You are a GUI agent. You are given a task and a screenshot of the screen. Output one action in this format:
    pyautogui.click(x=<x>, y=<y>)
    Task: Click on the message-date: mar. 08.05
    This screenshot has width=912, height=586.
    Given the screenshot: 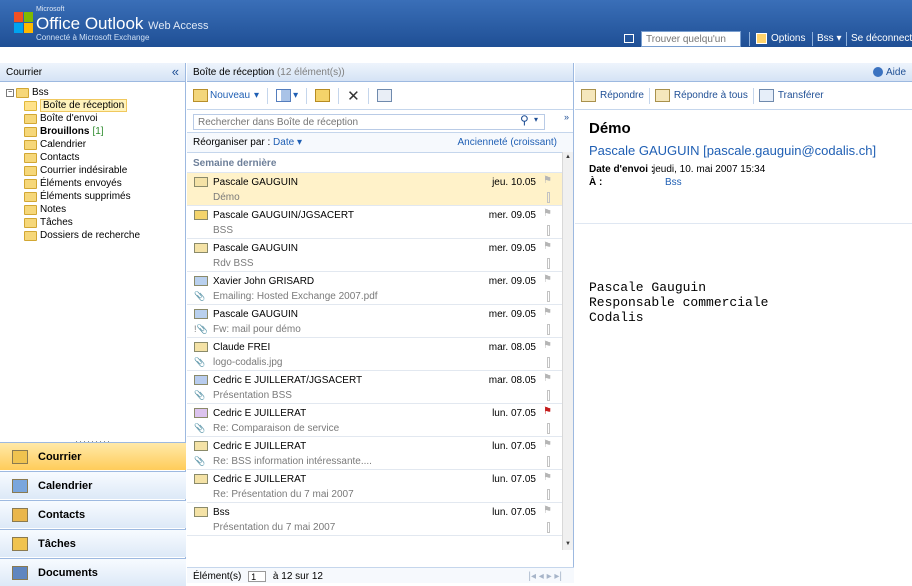 What is the action you would take?
    pyautogui.click(x=512, y=380)
    